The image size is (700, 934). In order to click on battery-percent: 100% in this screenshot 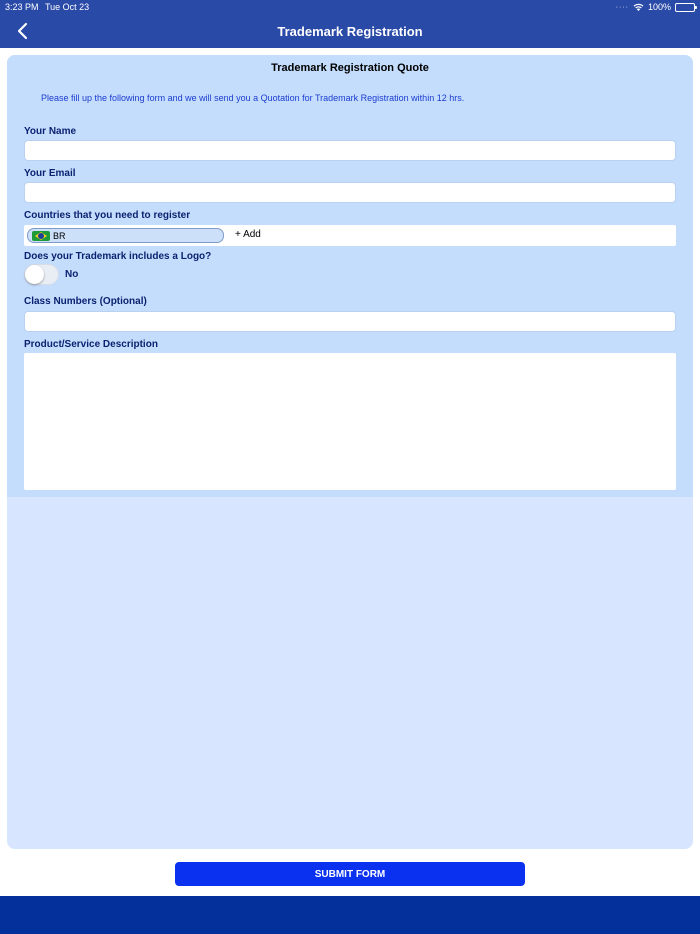, I will do `click(659, 7)`.